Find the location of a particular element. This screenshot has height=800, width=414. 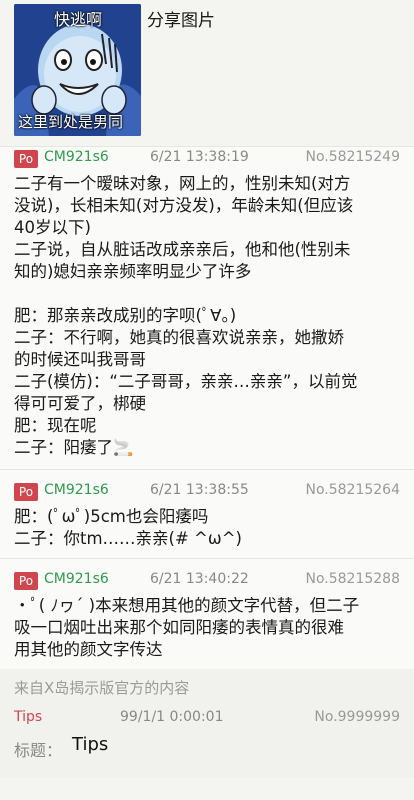

post-meta: Po CM921s6 6/21 13:38:19 No.58215249 is located at coordinates (207, 160).